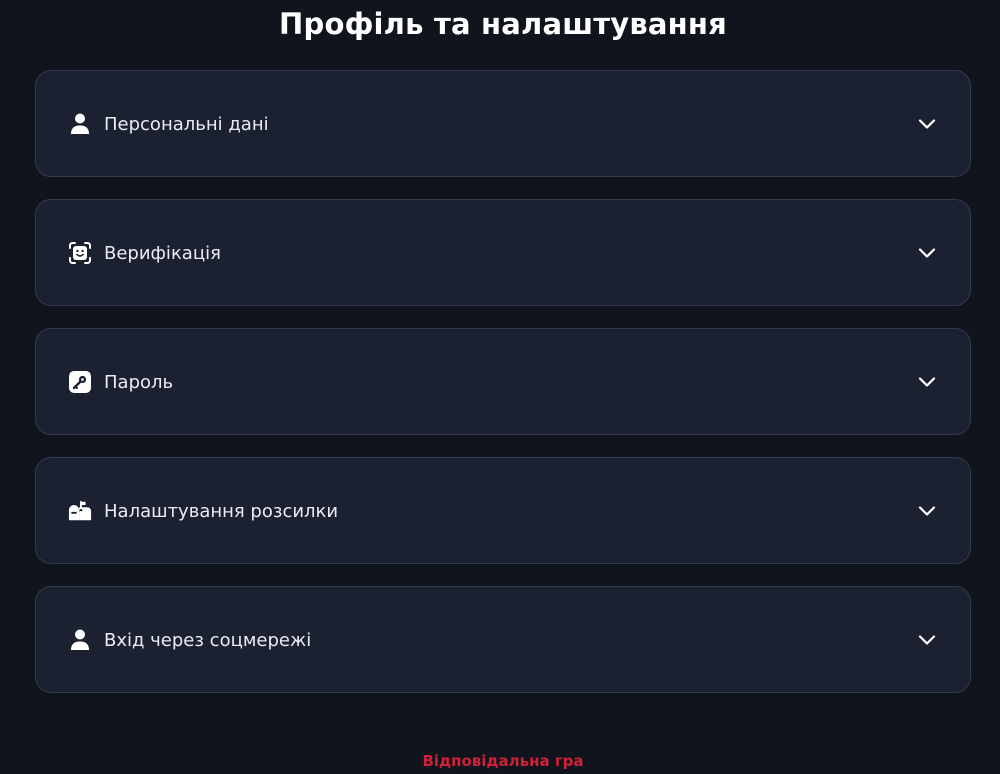 The height and width of the screenshot is (774, 1000). I want to click on accordion-label: Налаштування розсилки, so click(221, 511).